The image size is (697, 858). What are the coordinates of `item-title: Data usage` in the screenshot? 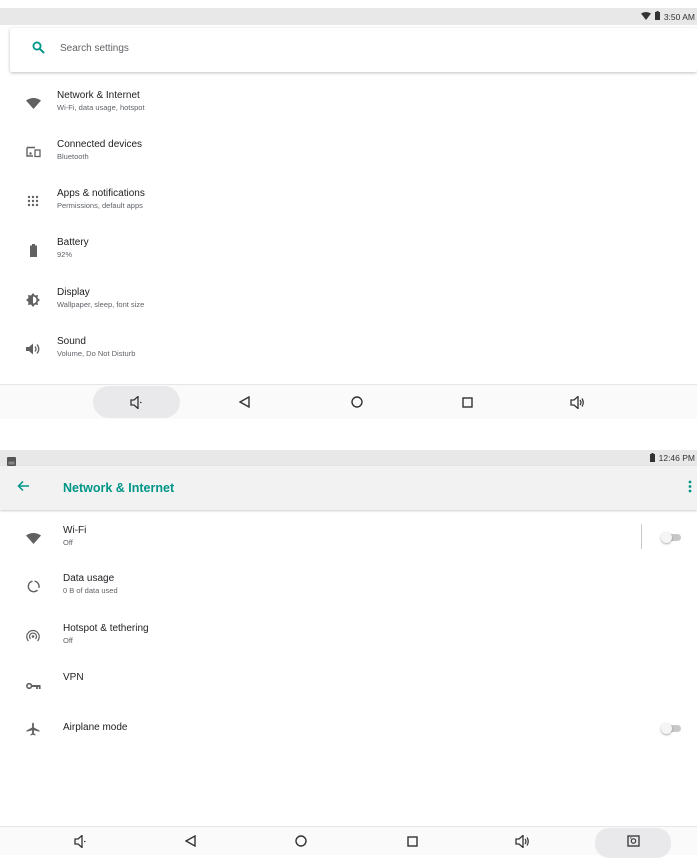 It's located at (89, 578).